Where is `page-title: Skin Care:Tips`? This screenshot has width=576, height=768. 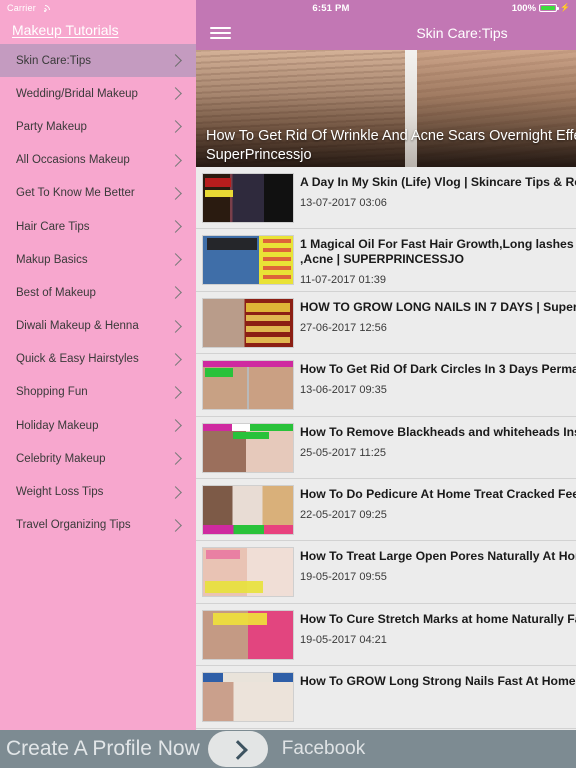 page-title: Skin Care:Tips is located at coordinates (462, 33).